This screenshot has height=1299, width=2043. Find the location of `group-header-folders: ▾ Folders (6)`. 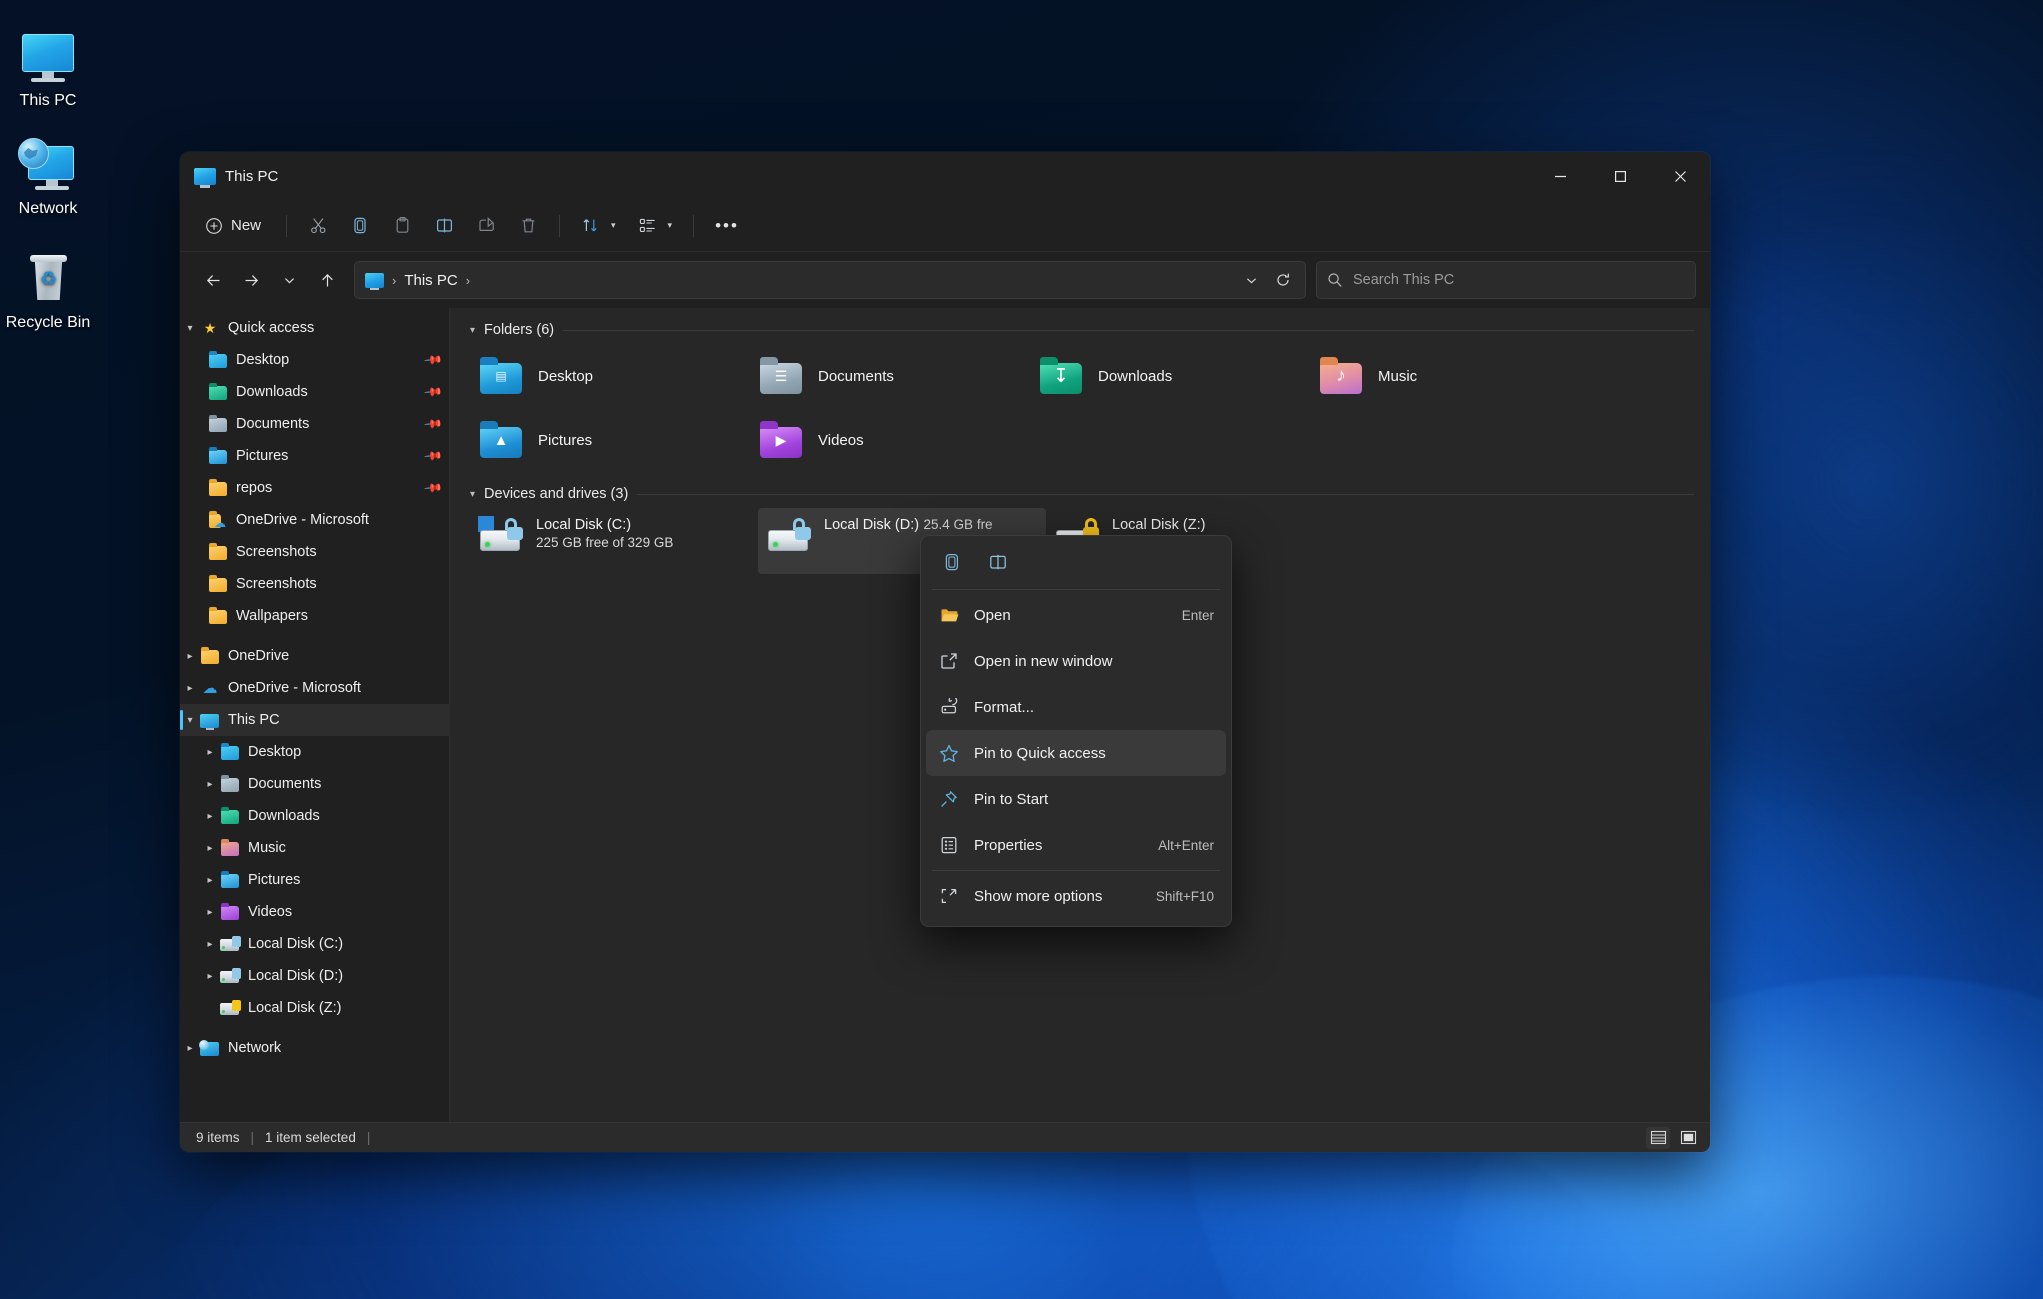

group-header-folders: ▾ Folders (6) is located at coordinates (1082, 330).